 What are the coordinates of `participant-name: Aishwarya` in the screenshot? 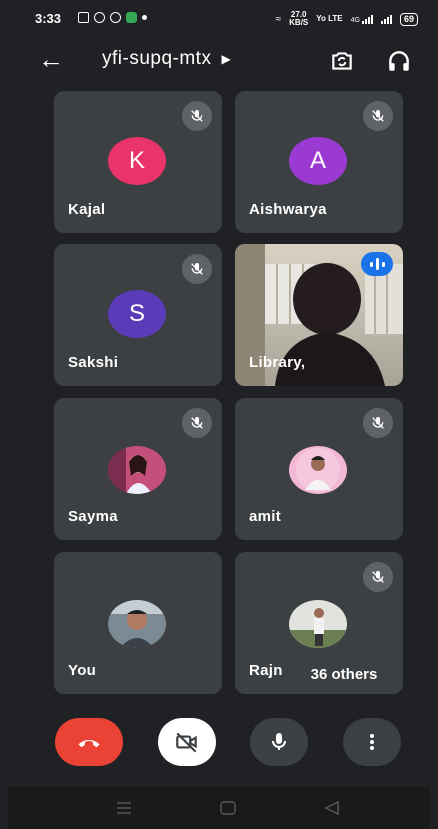 It's located at (288, 209).